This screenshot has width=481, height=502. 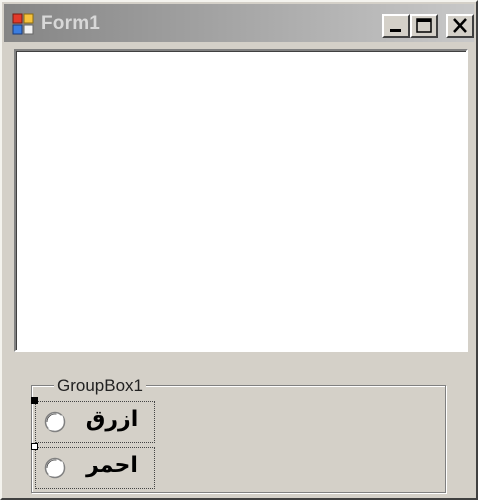 What do you see at coordinates (34, 400) in the screenshot?
I see `selection-handle-primary` at bounding box center [34, 400].